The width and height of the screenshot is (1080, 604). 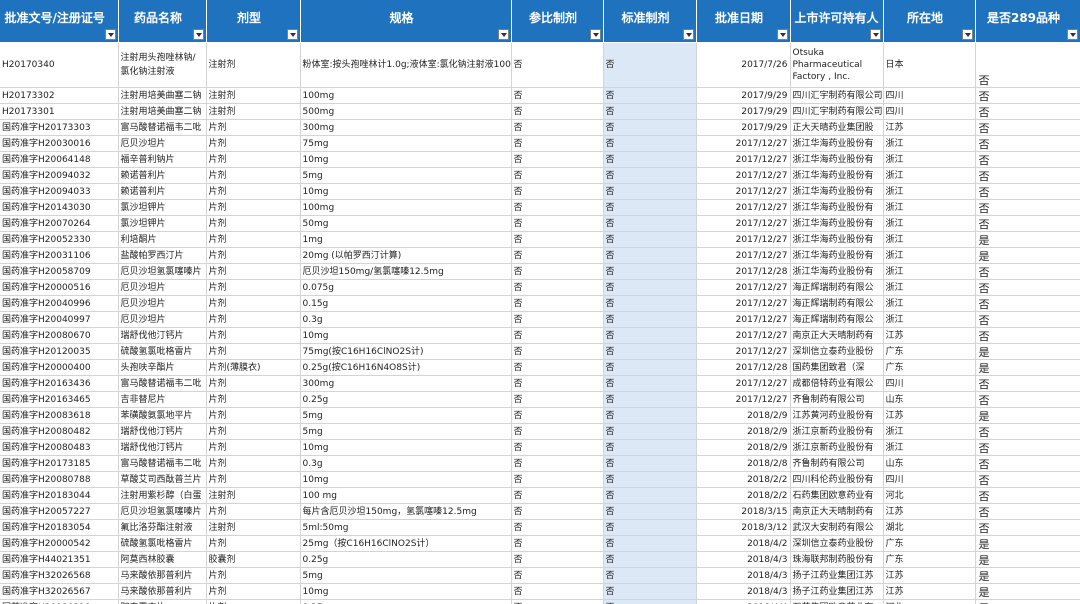 What do you see at coordinates (929, 65) in the screenshot?
I see `cell-location: 日本` at bounding box center [929, 65].